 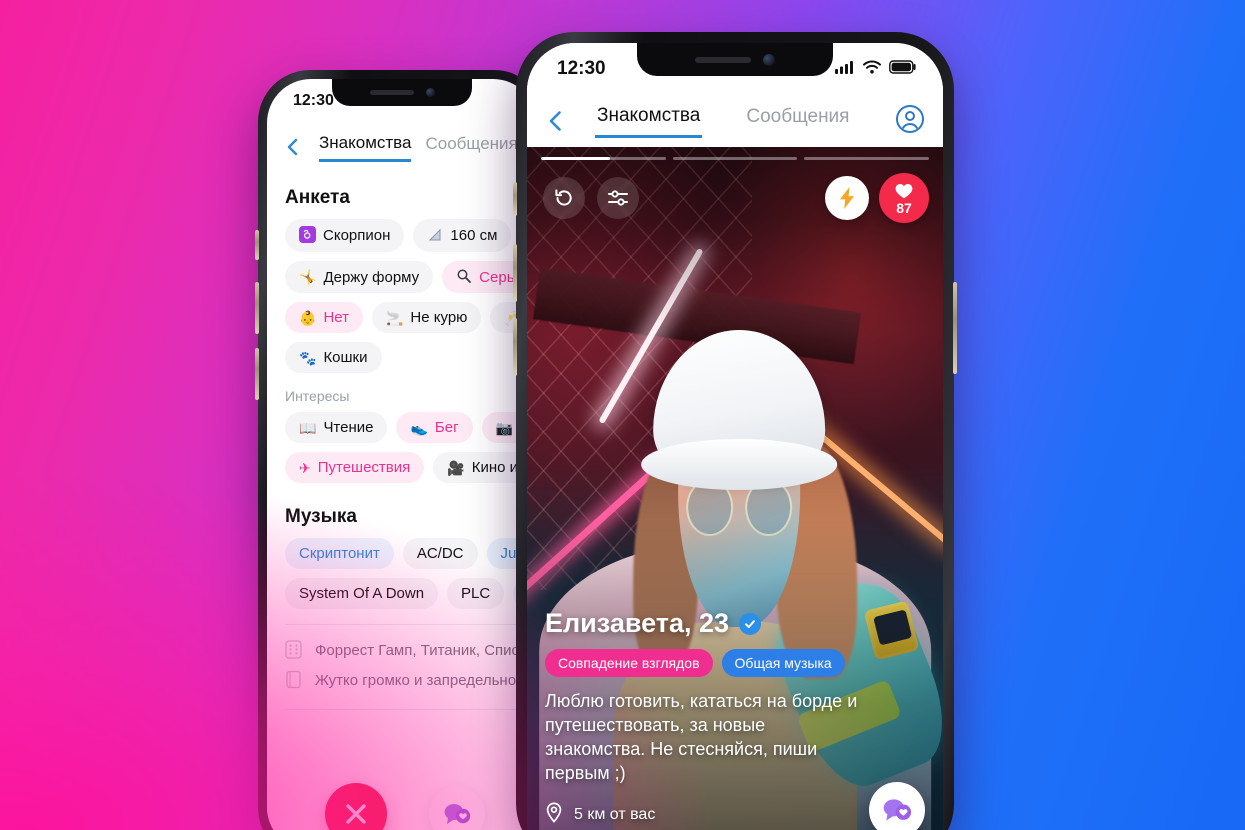 What do you see at coordinates (317, 197) in the screenshot?
I see `profile-section-title: Анкета` at bounding box center [317, 197].